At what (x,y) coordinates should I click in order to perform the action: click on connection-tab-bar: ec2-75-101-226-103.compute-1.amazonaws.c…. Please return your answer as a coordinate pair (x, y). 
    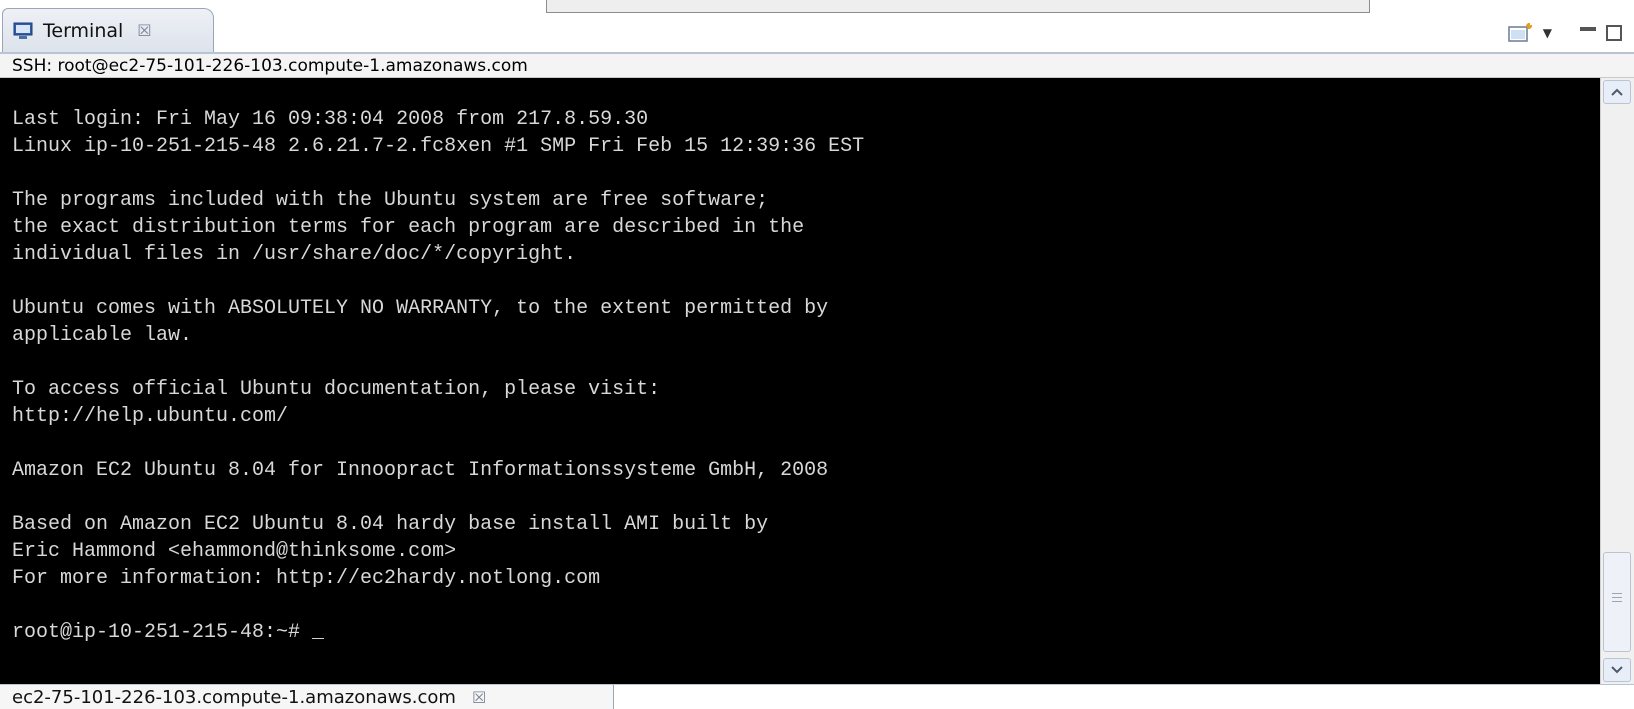
    Looking at the image, I should click on (817, 696).